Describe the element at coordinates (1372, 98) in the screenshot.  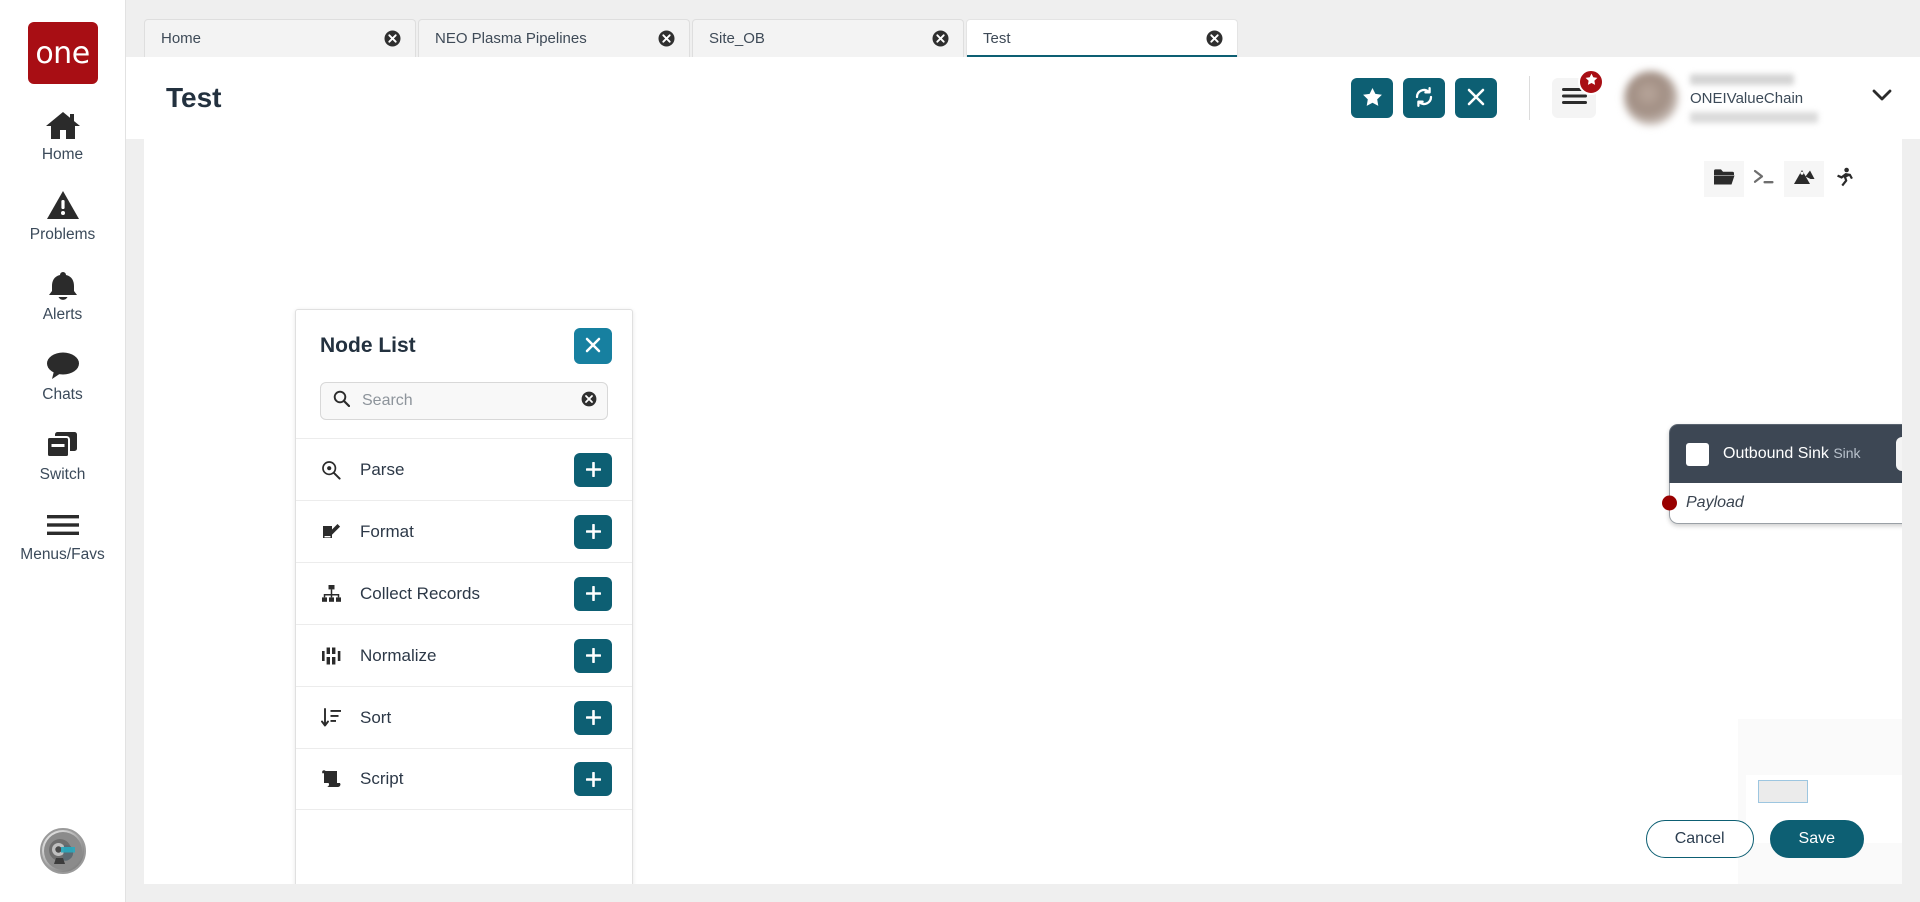
I see `favorite-button` at that location.